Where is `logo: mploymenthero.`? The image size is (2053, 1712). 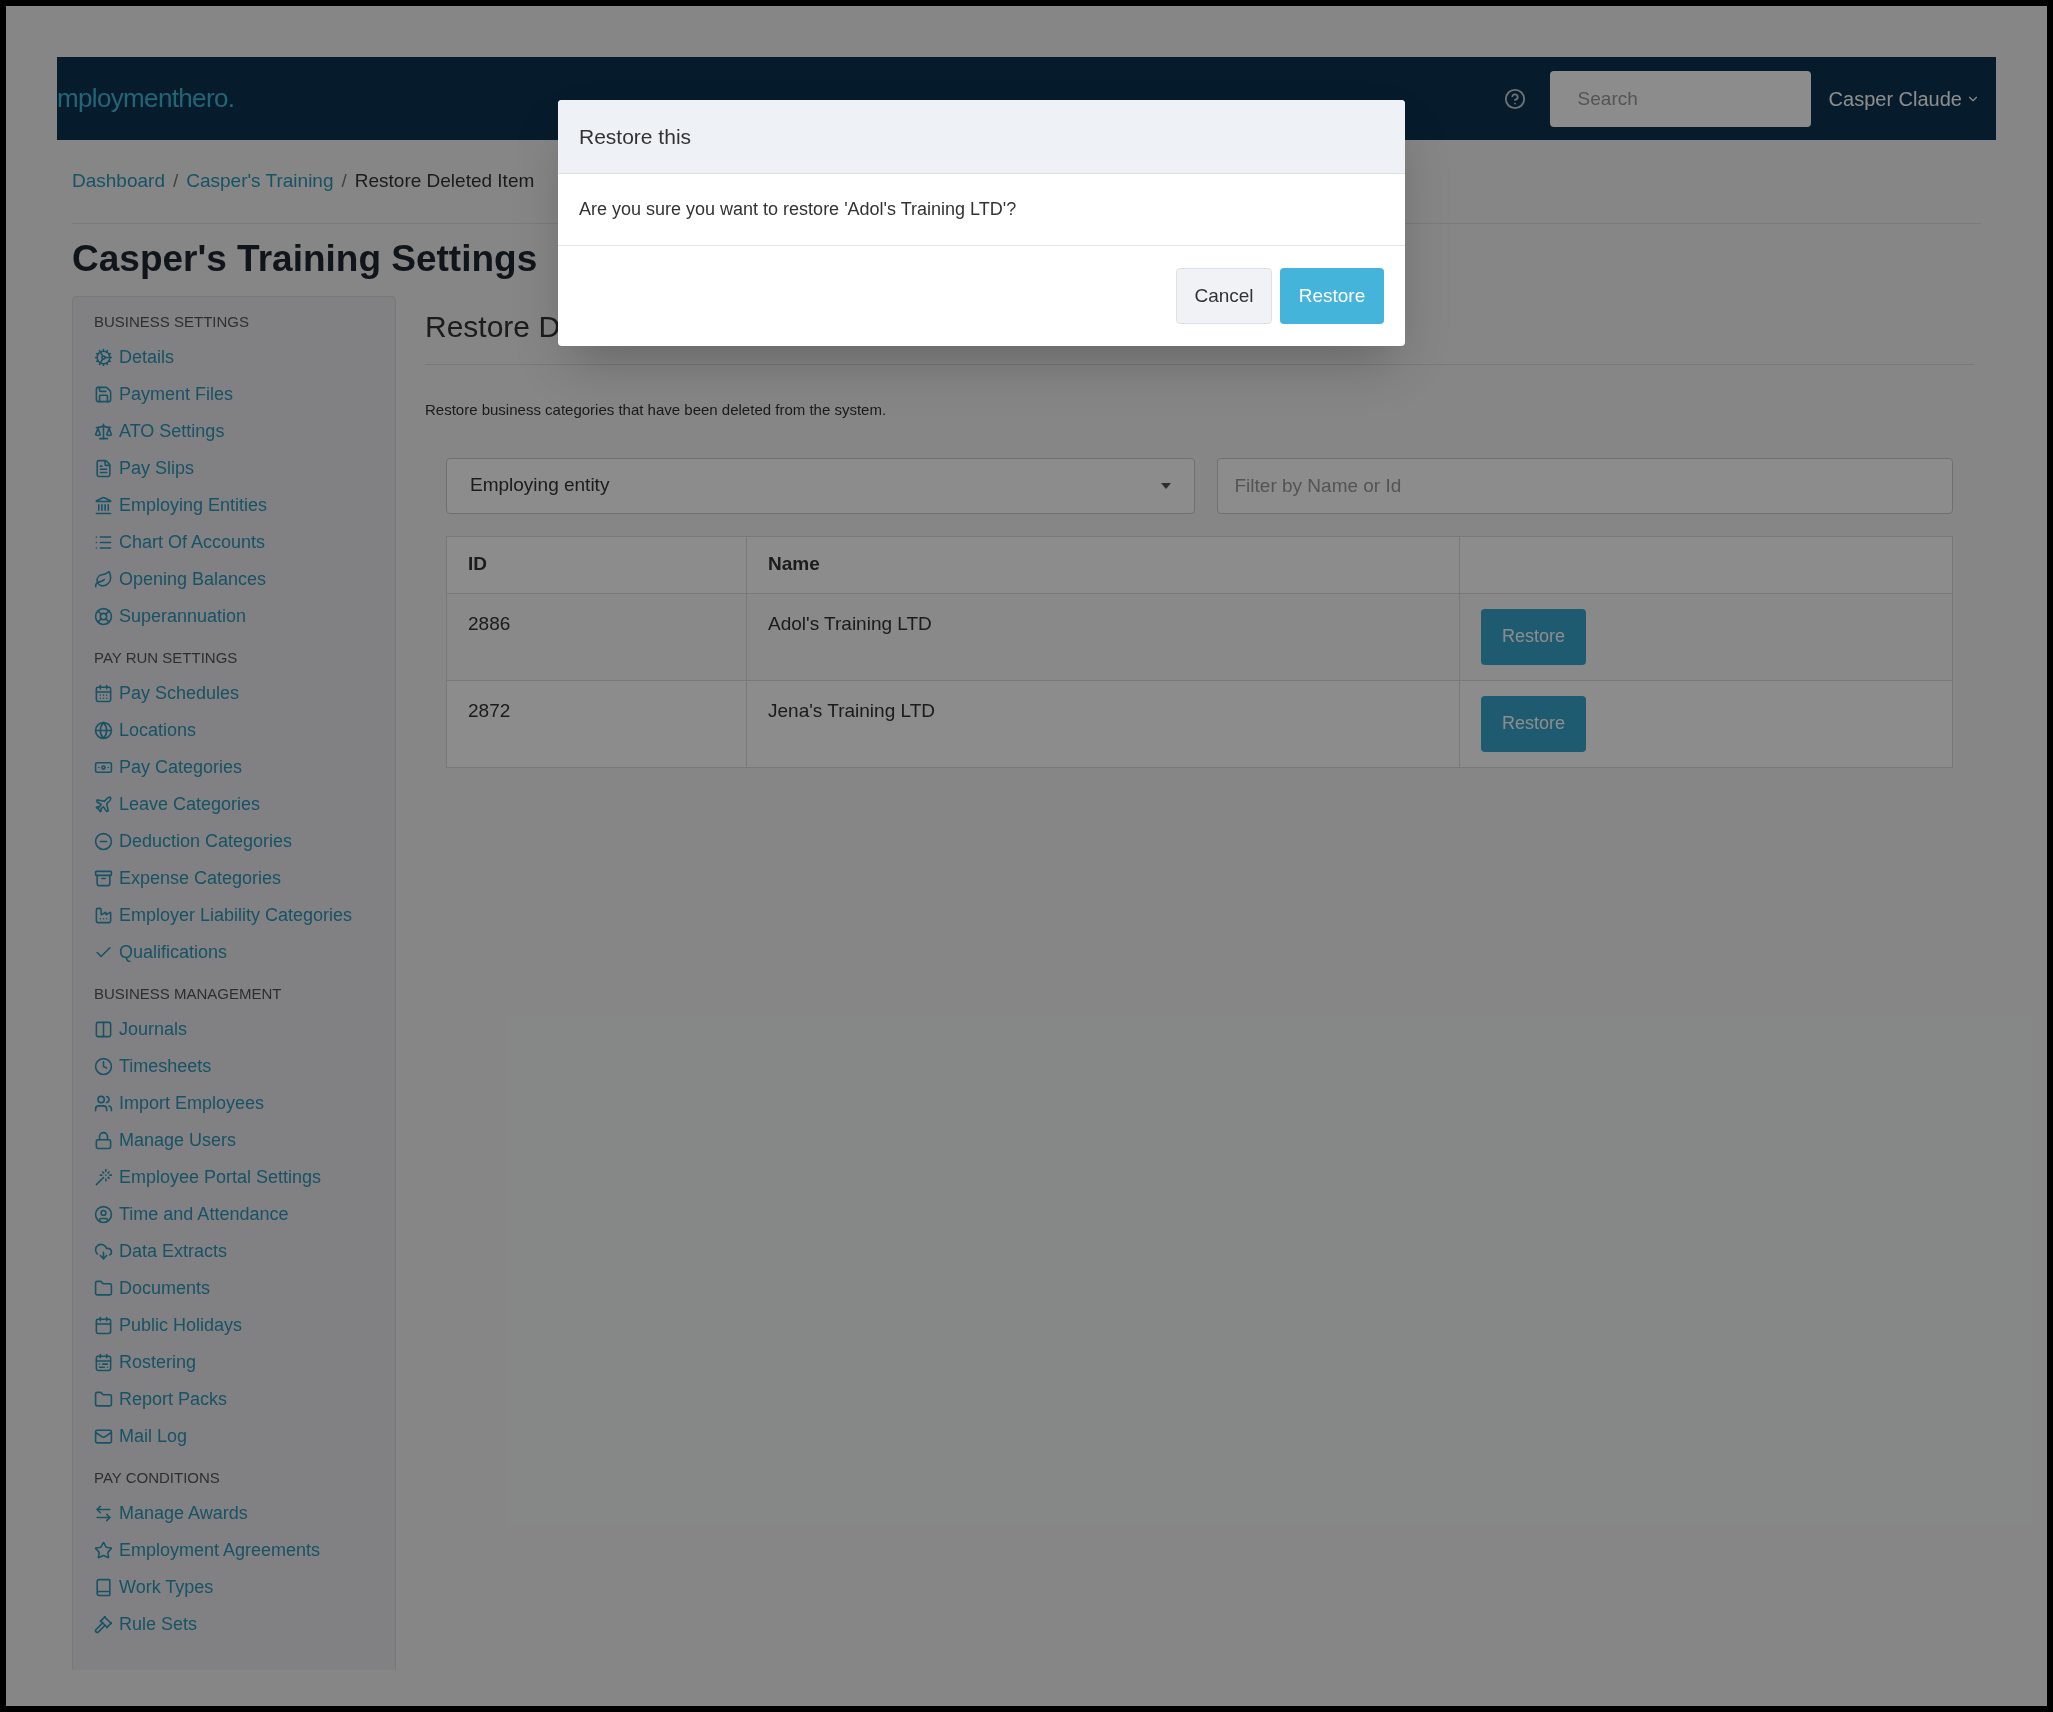 logo: mploymenthero. is located at coordinates (146, 98).